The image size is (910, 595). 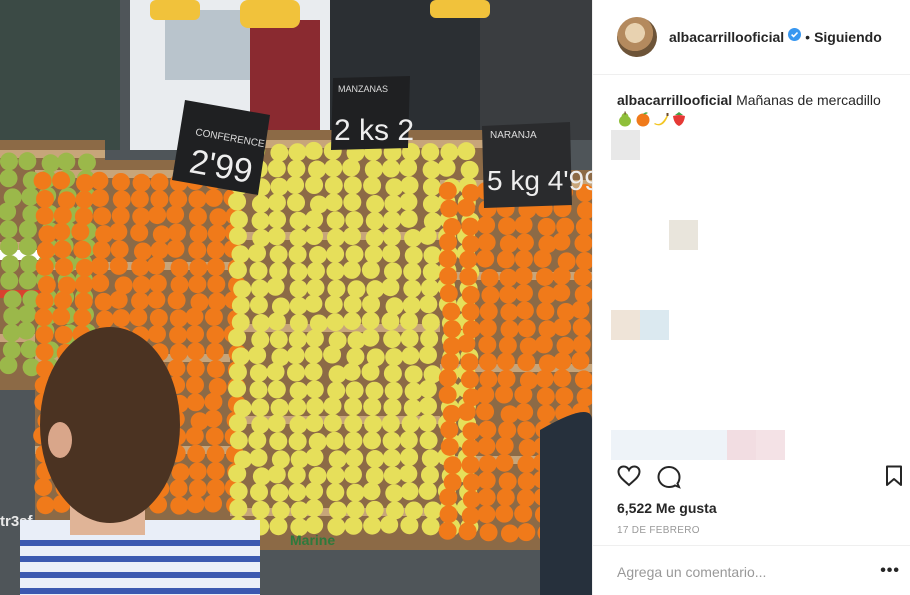 I want to click on username-link: albacarrillooficial, so click(x=726, y=37).